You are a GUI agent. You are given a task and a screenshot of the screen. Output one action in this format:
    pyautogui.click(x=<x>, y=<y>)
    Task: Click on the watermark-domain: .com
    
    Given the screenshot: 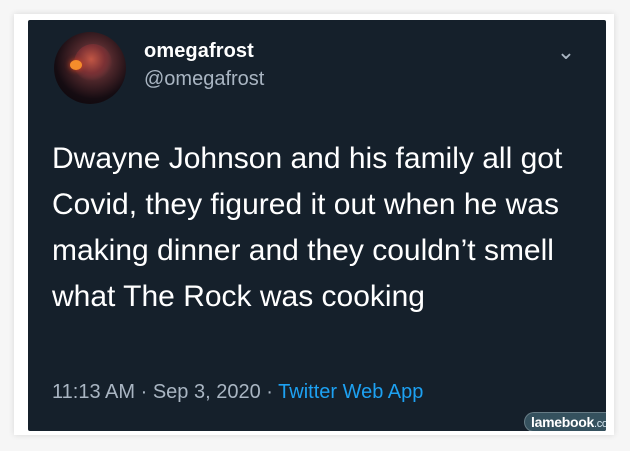 What is the action you would take?
    pyautogui.click(x=599, y=424)
    